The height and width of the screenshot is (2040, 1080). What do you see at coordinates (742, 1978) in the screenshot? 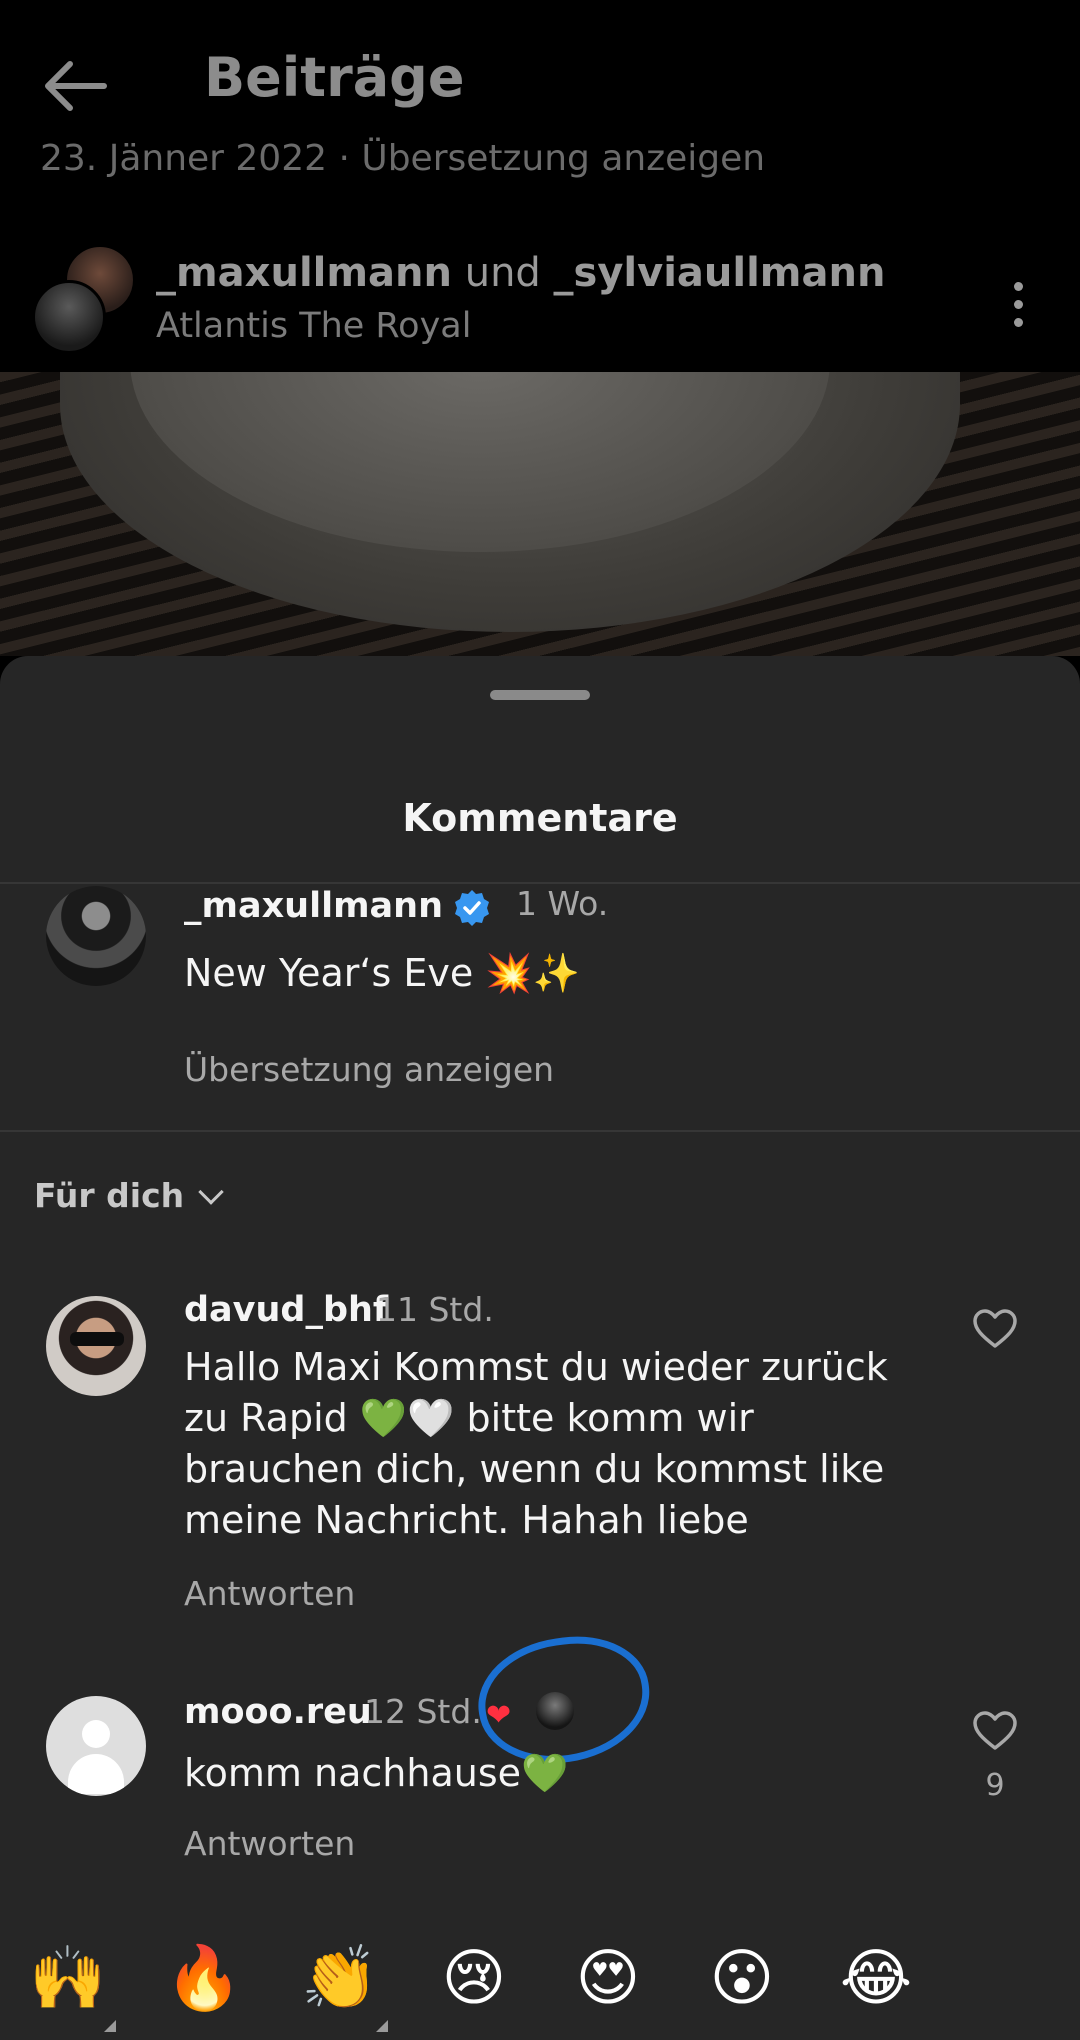
I see `emoji-surprised: 😮` at bounding box center [742, 1978].